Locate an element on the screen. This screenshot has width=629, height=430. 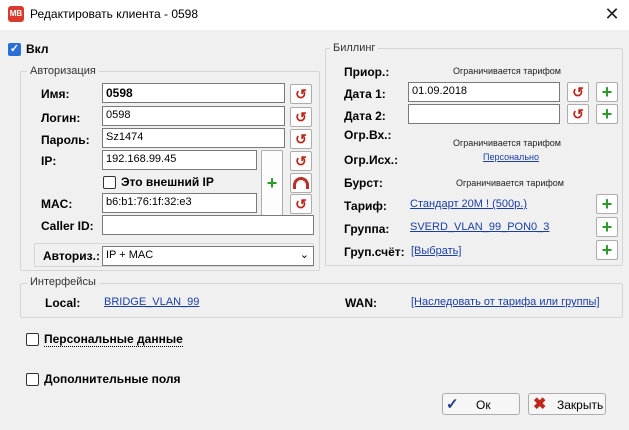
wan-link: [Наследовать от тарифа или группы] is located at coordinates (505, 302).